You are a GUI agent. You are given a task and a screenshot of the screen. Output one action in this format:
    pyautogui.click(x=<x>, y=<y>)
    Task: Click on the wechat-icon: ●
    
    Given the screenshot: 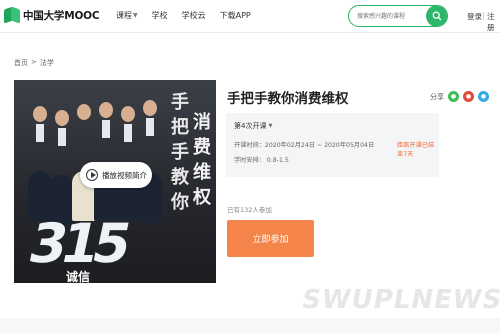 What is the action you would take?
    pyautogui.click(x=453, y=96)
    